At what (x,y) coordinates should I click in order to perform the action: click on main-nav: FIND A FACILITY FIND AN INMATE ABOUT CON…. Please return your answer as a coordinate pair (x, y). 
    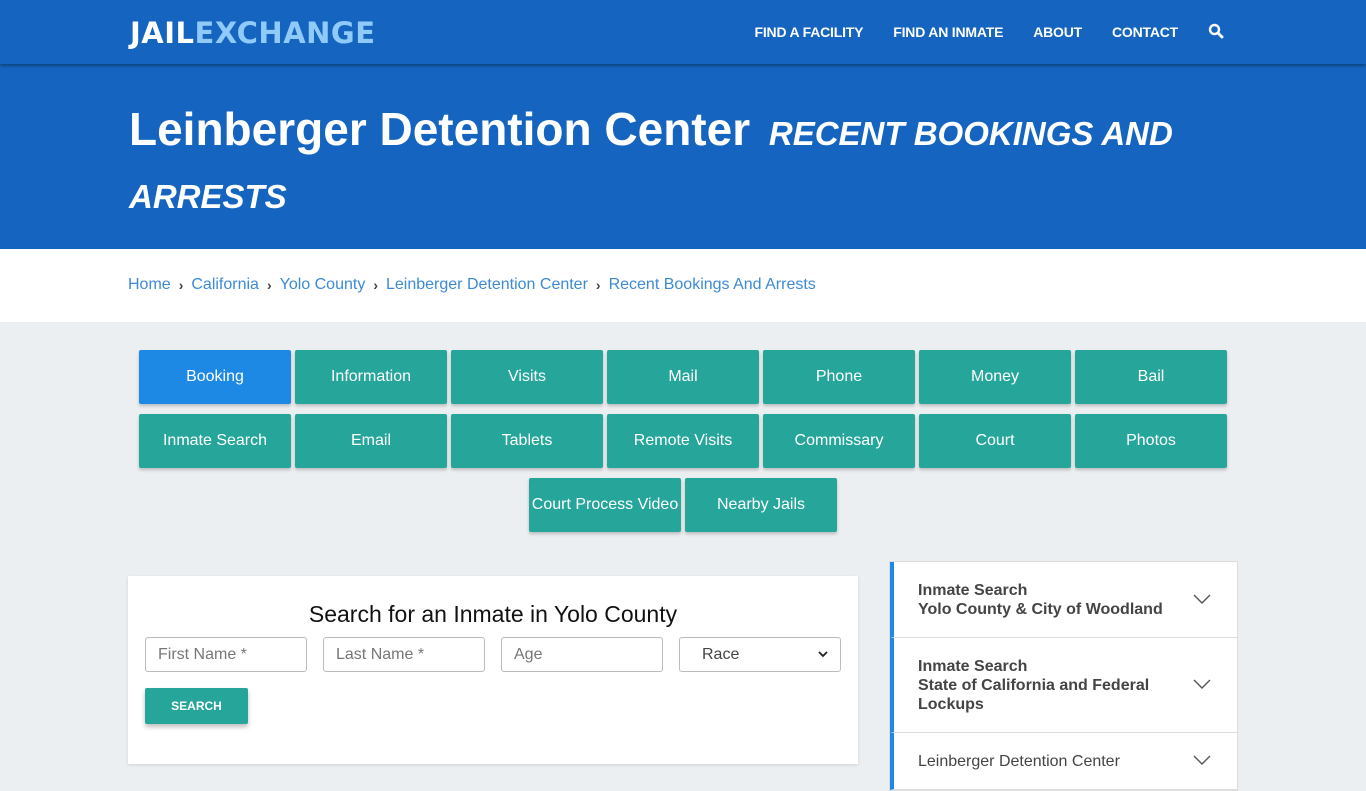
    Looking at the image, I should click on (975, 32).